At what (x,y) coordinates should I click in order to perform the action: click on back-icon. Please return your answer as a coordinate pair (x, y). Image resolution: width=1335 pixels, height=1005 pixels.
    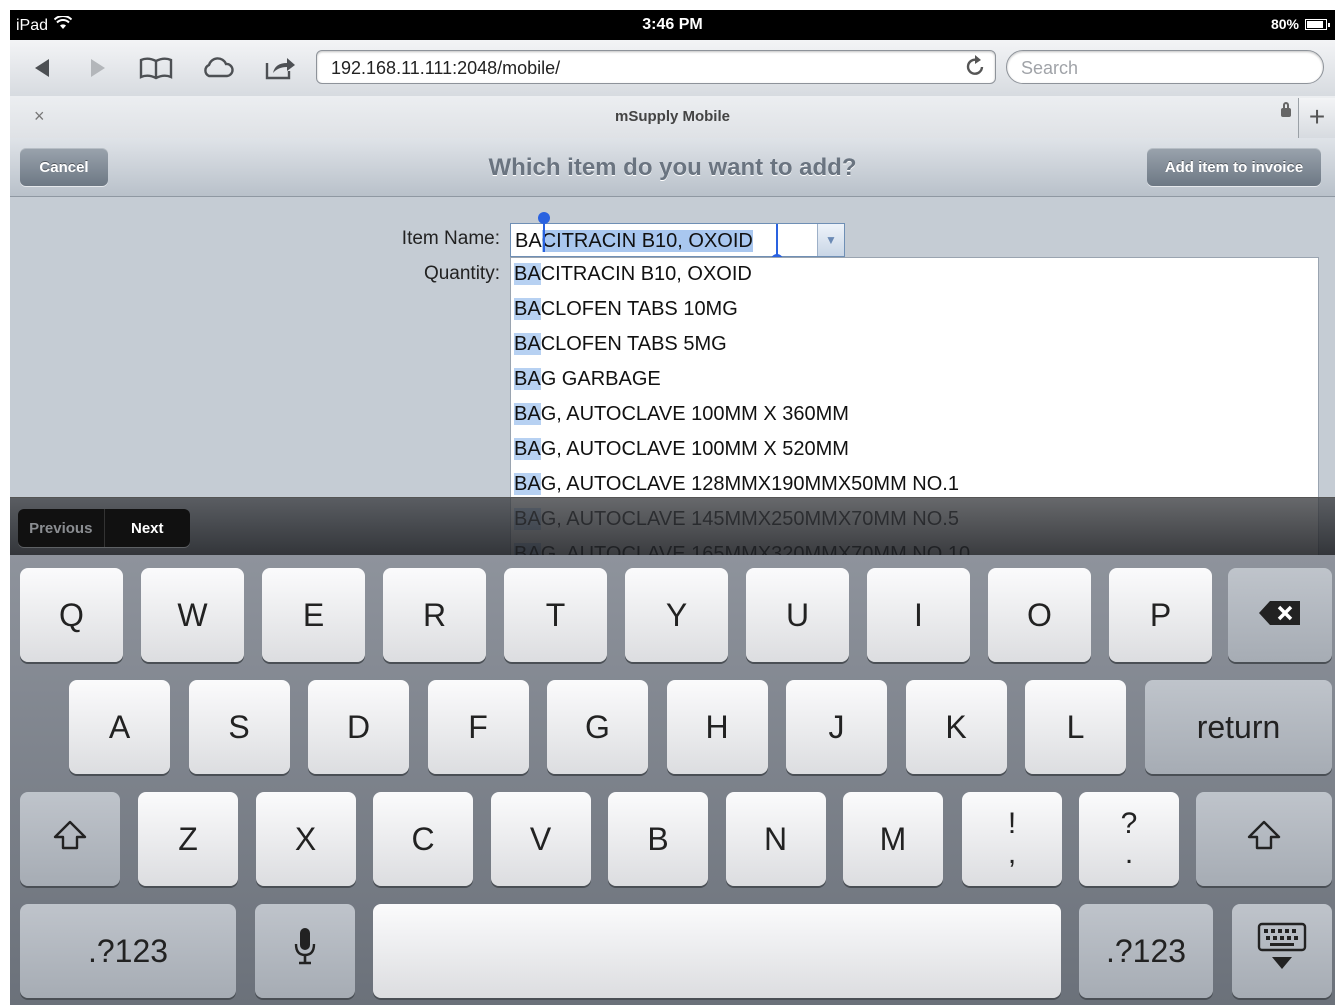
    Looking at the image, I should click on (42, 68).